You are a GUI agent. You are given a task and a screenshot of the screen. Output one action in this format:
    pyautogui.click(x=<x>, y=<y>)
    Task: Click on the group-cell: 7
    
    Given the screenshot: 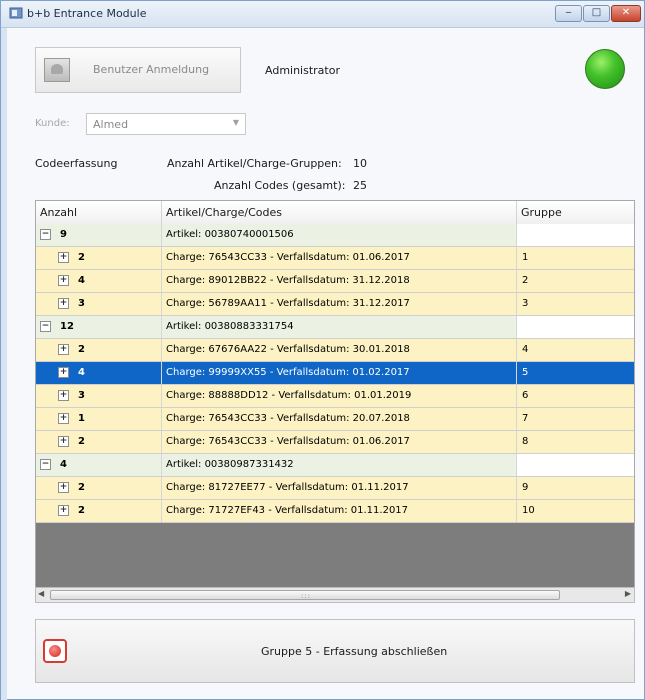 What is the action you would take?
    pyautogui.click(x=525, y=418)
    